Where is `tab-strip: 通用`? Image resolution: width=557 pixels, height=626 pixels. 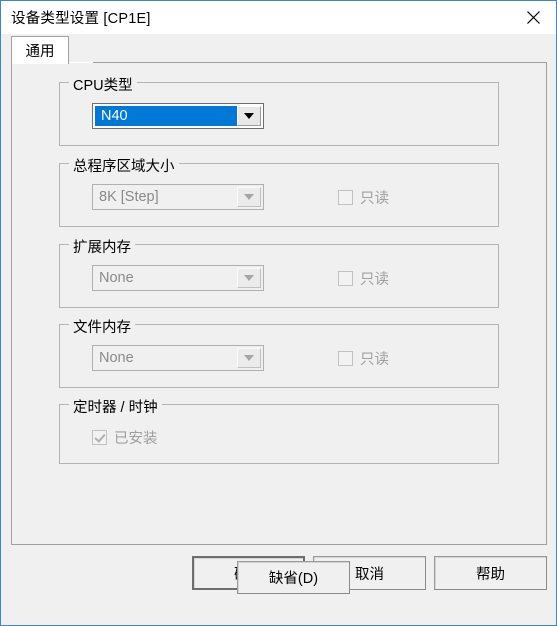 tab-strip: 通用 is located at coordinates (278, 49).